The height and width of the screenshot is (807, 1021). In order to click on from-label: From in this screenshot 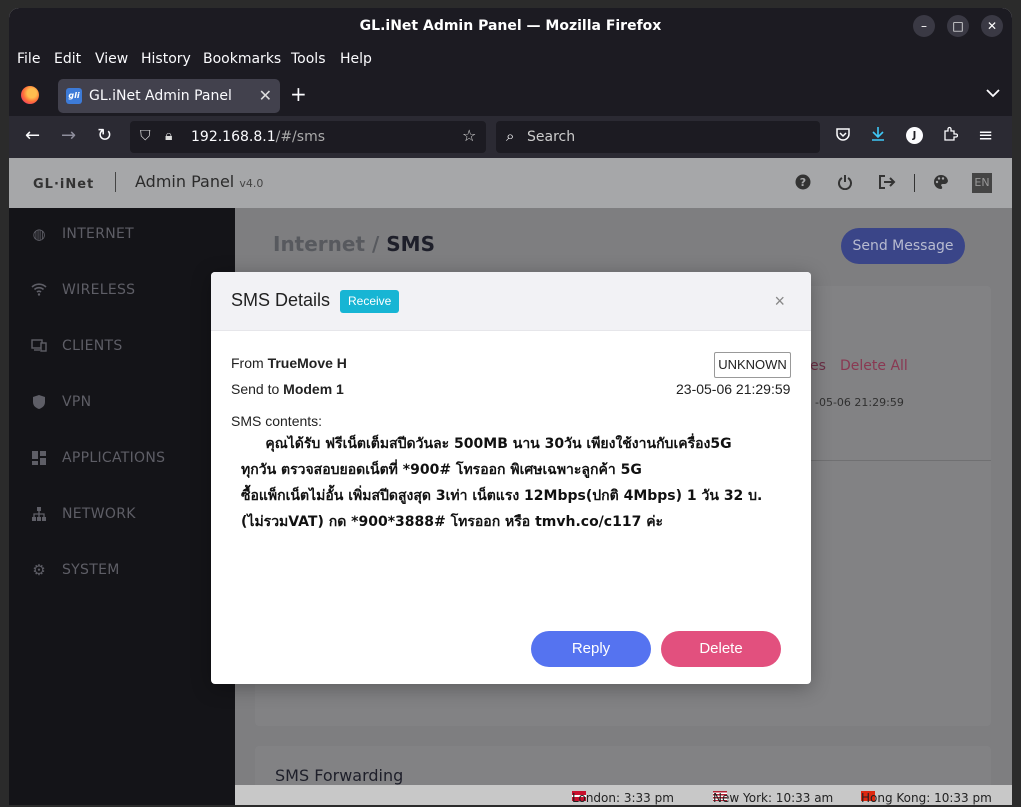, I will do `click(247, 363)`.